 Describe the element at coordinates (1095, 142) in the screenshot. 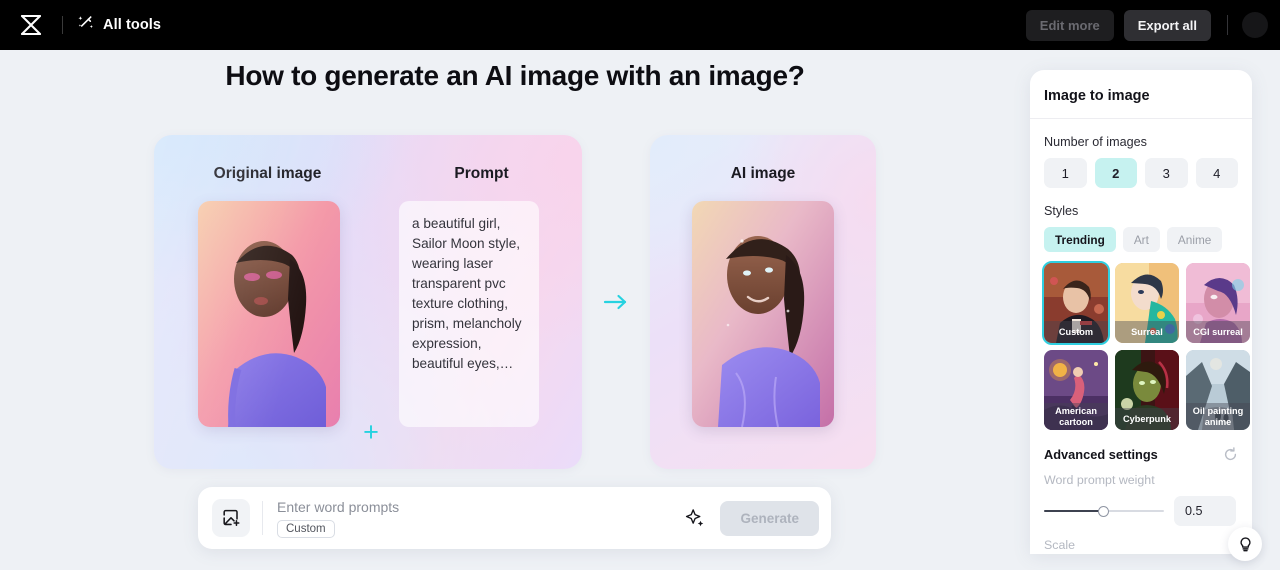

I see `number-of-images-label: Number of images` at that location.